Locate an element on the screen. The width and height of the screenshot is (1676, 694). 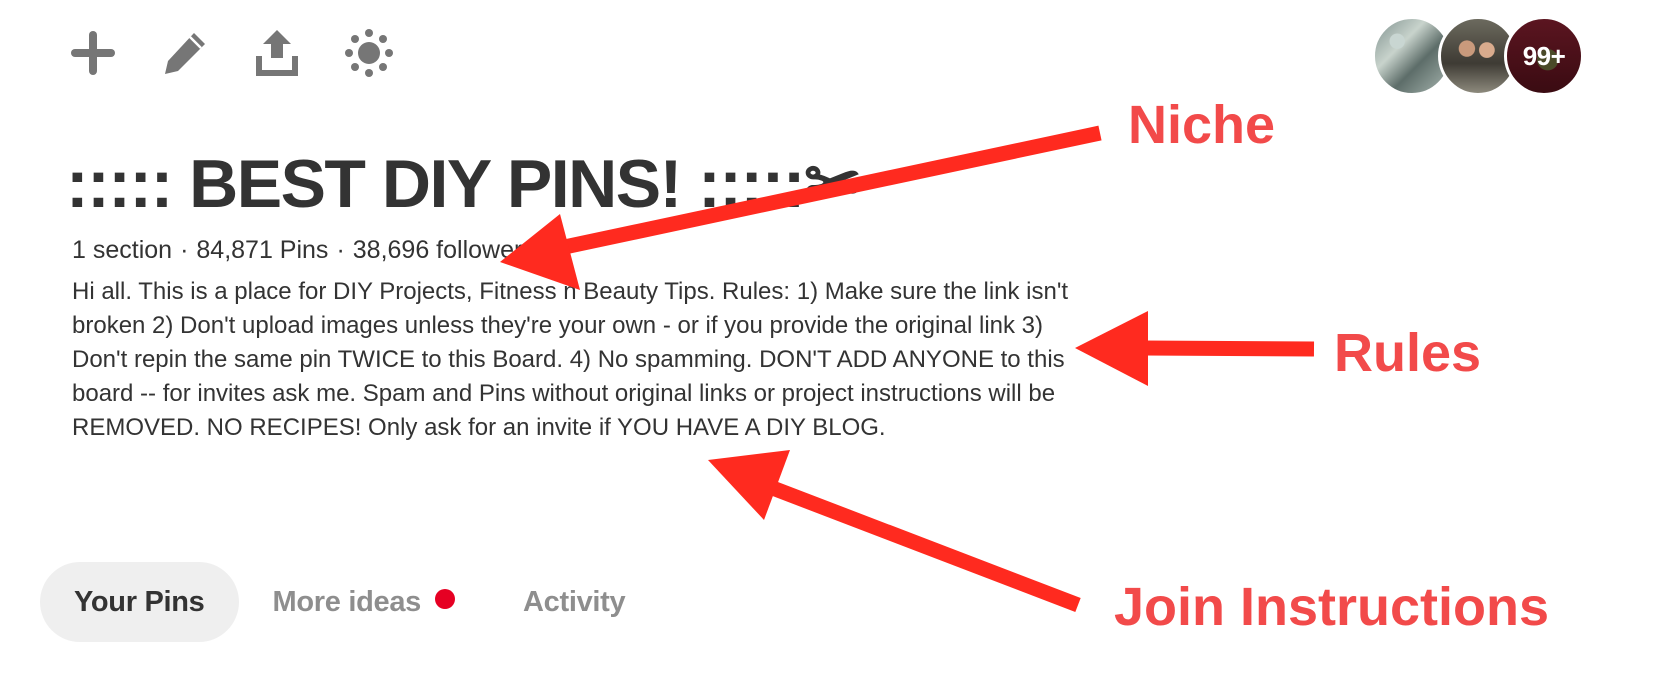
board-title: ::::: BEST DIY PINS! :::::✂ is located at coordinates (463, 184).